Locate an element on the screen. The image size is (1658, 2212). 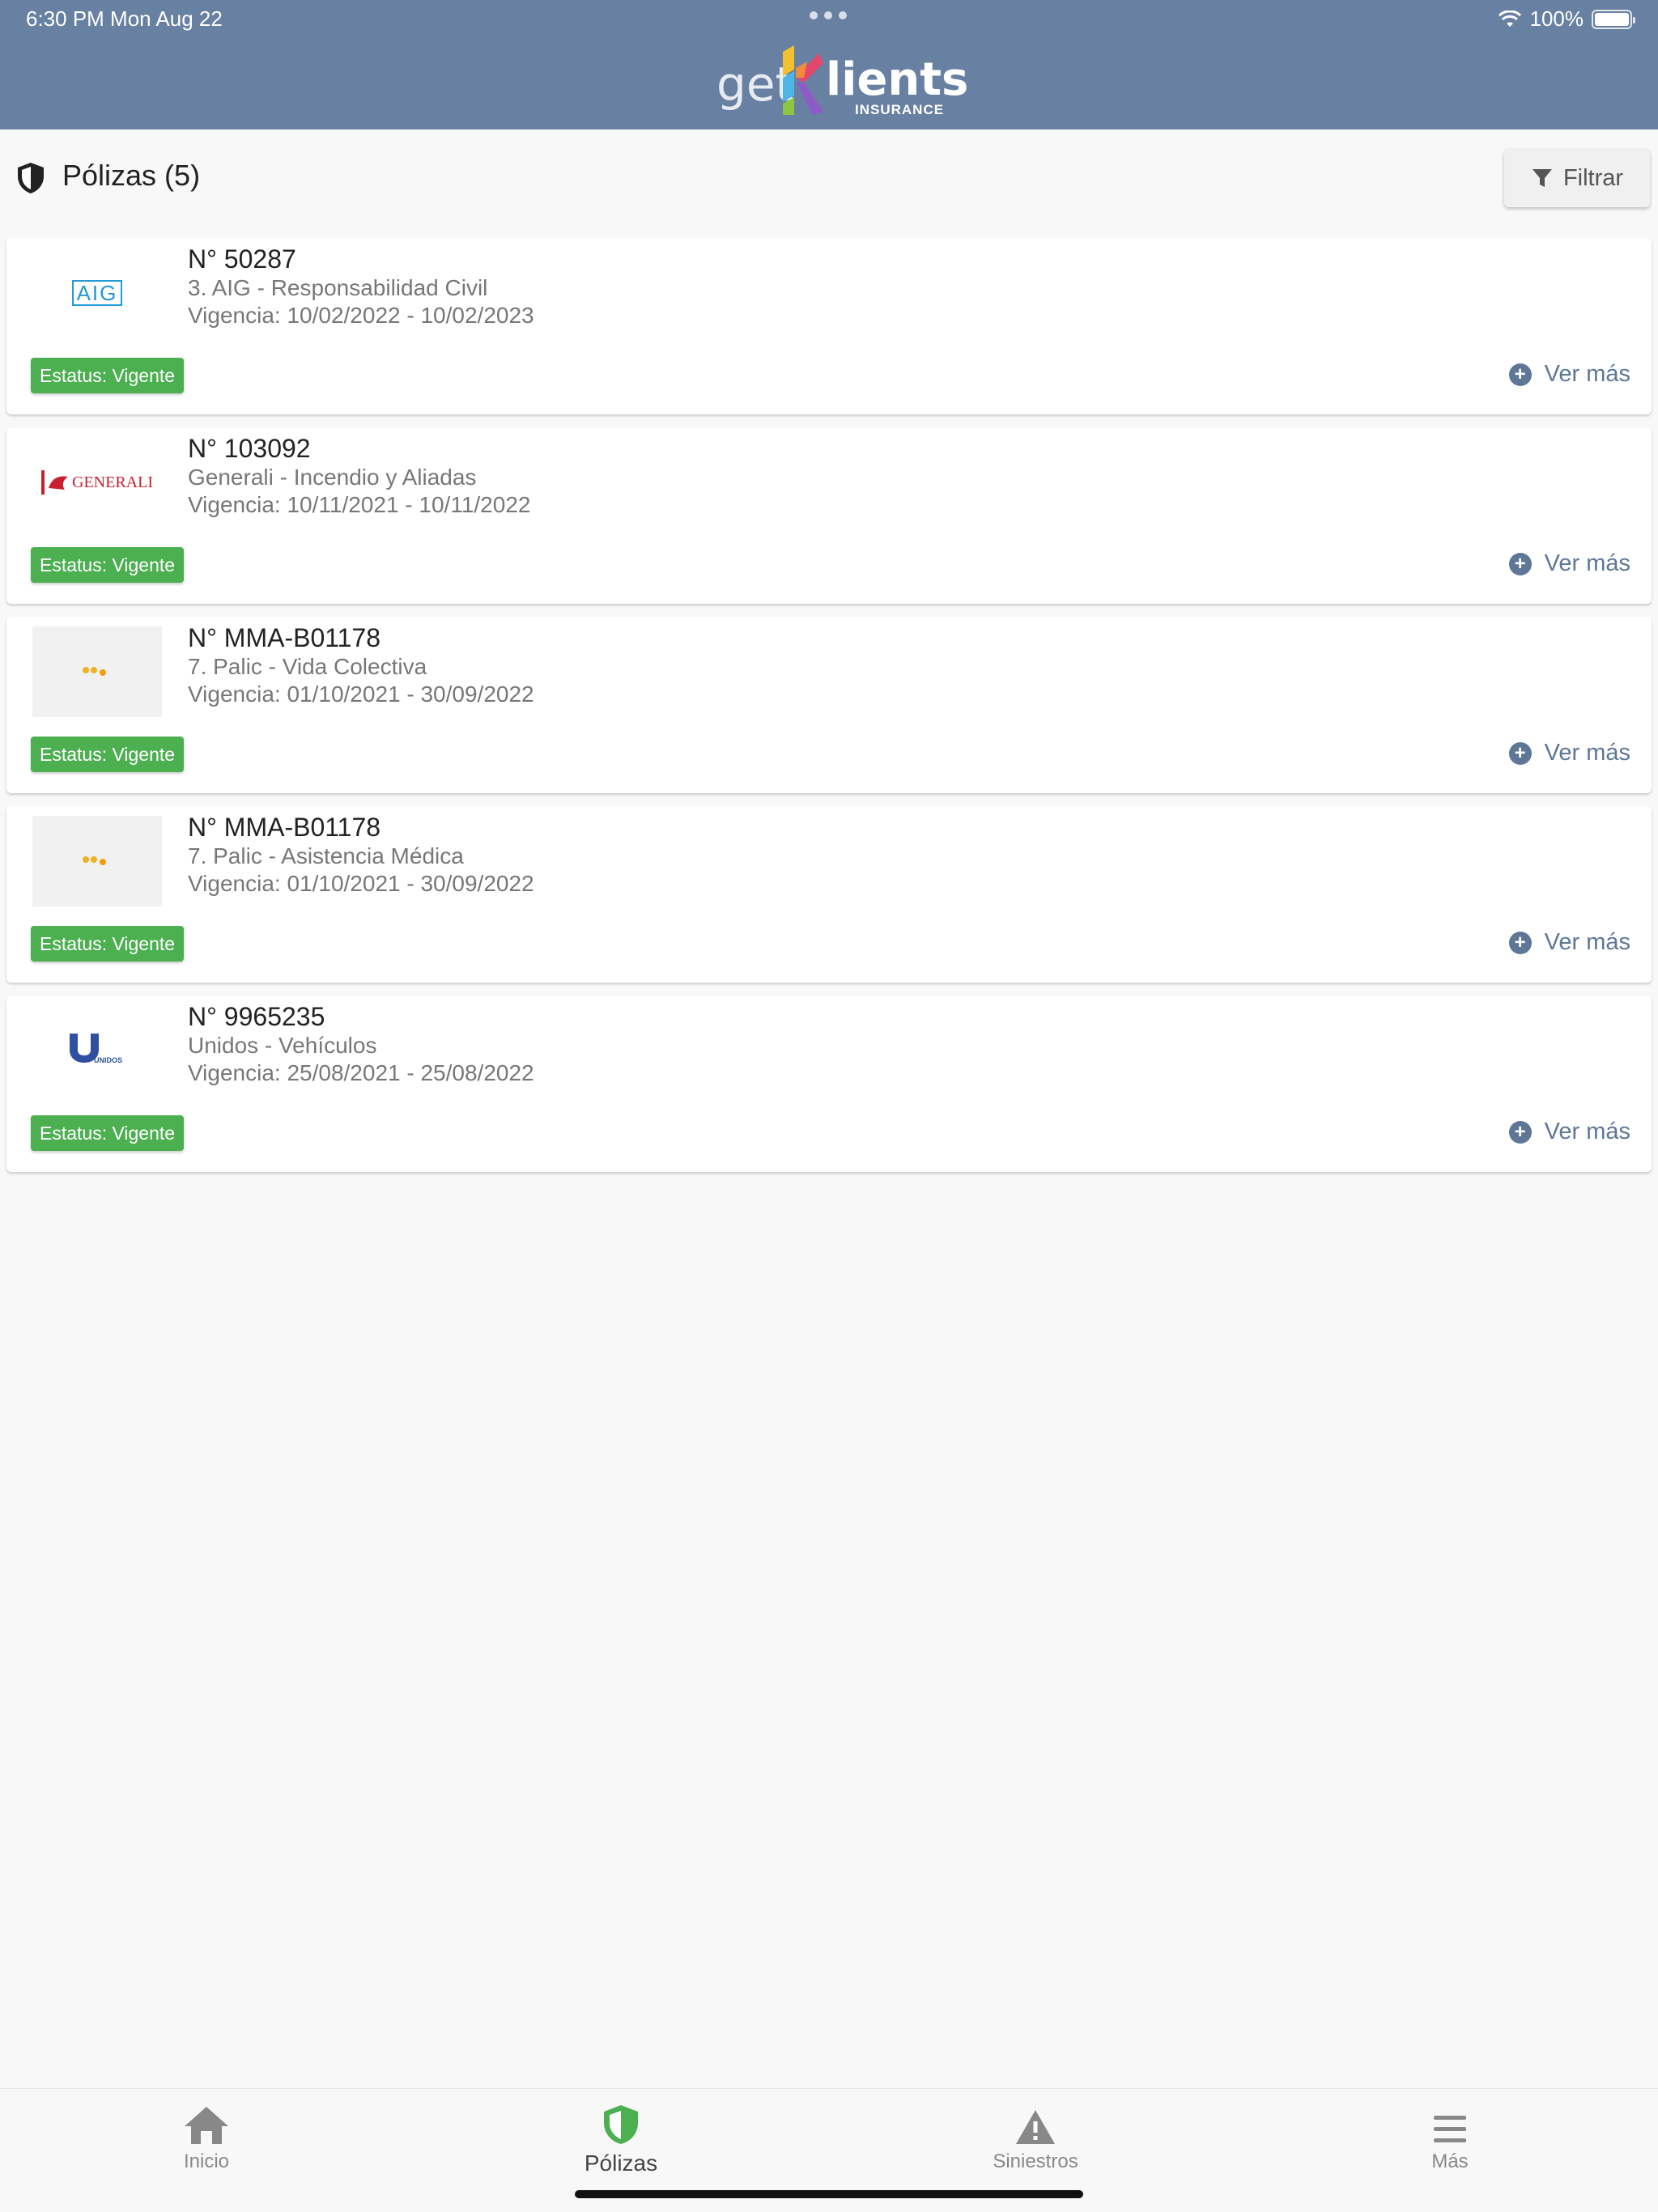
page-title: Pólizas (5) is located at coordinates (131, 175).